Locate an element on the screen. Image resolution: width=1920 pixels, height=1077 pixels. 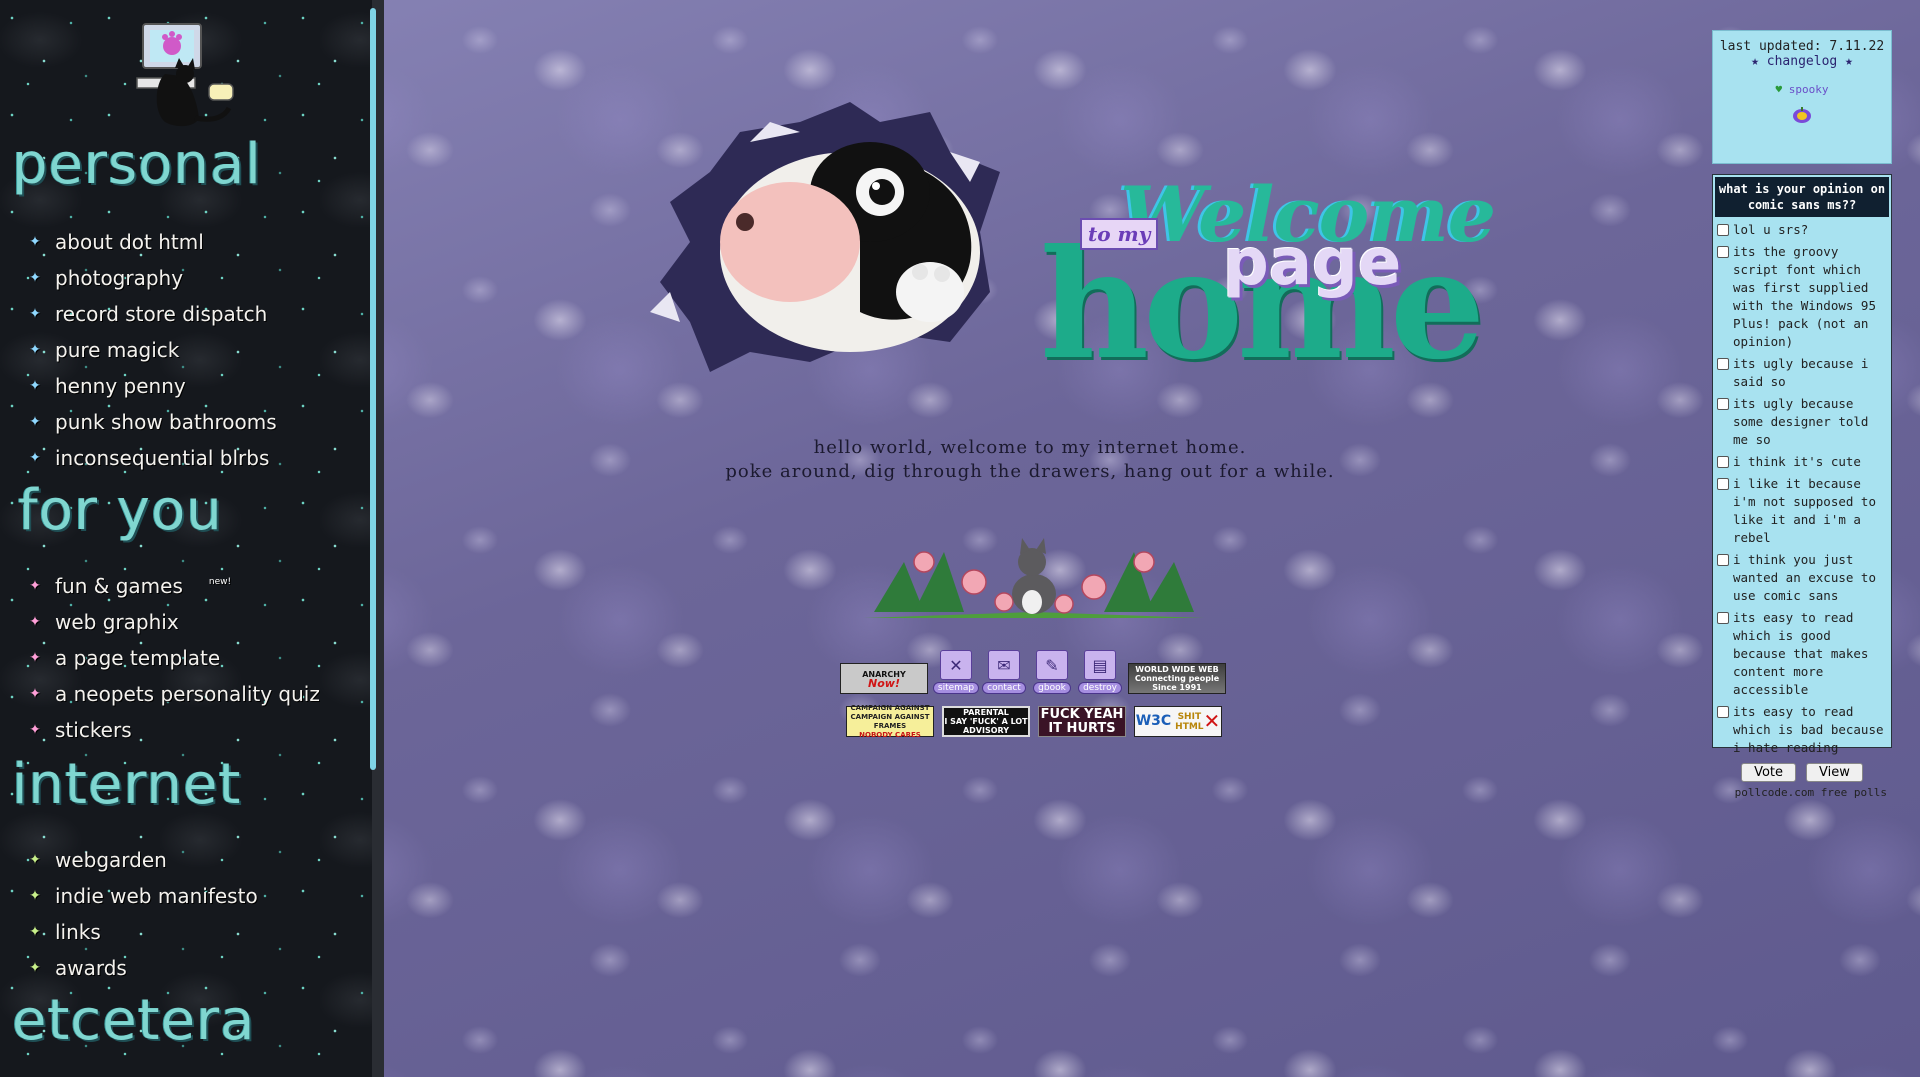
anarchy-now-label: Now! is located at coordinates (884, 683).